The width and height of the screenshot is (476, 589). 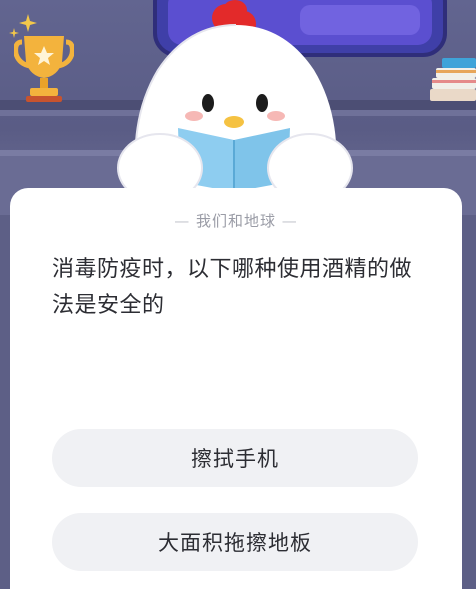 I want to click on trophy-icon, so click(x=44, y=69).